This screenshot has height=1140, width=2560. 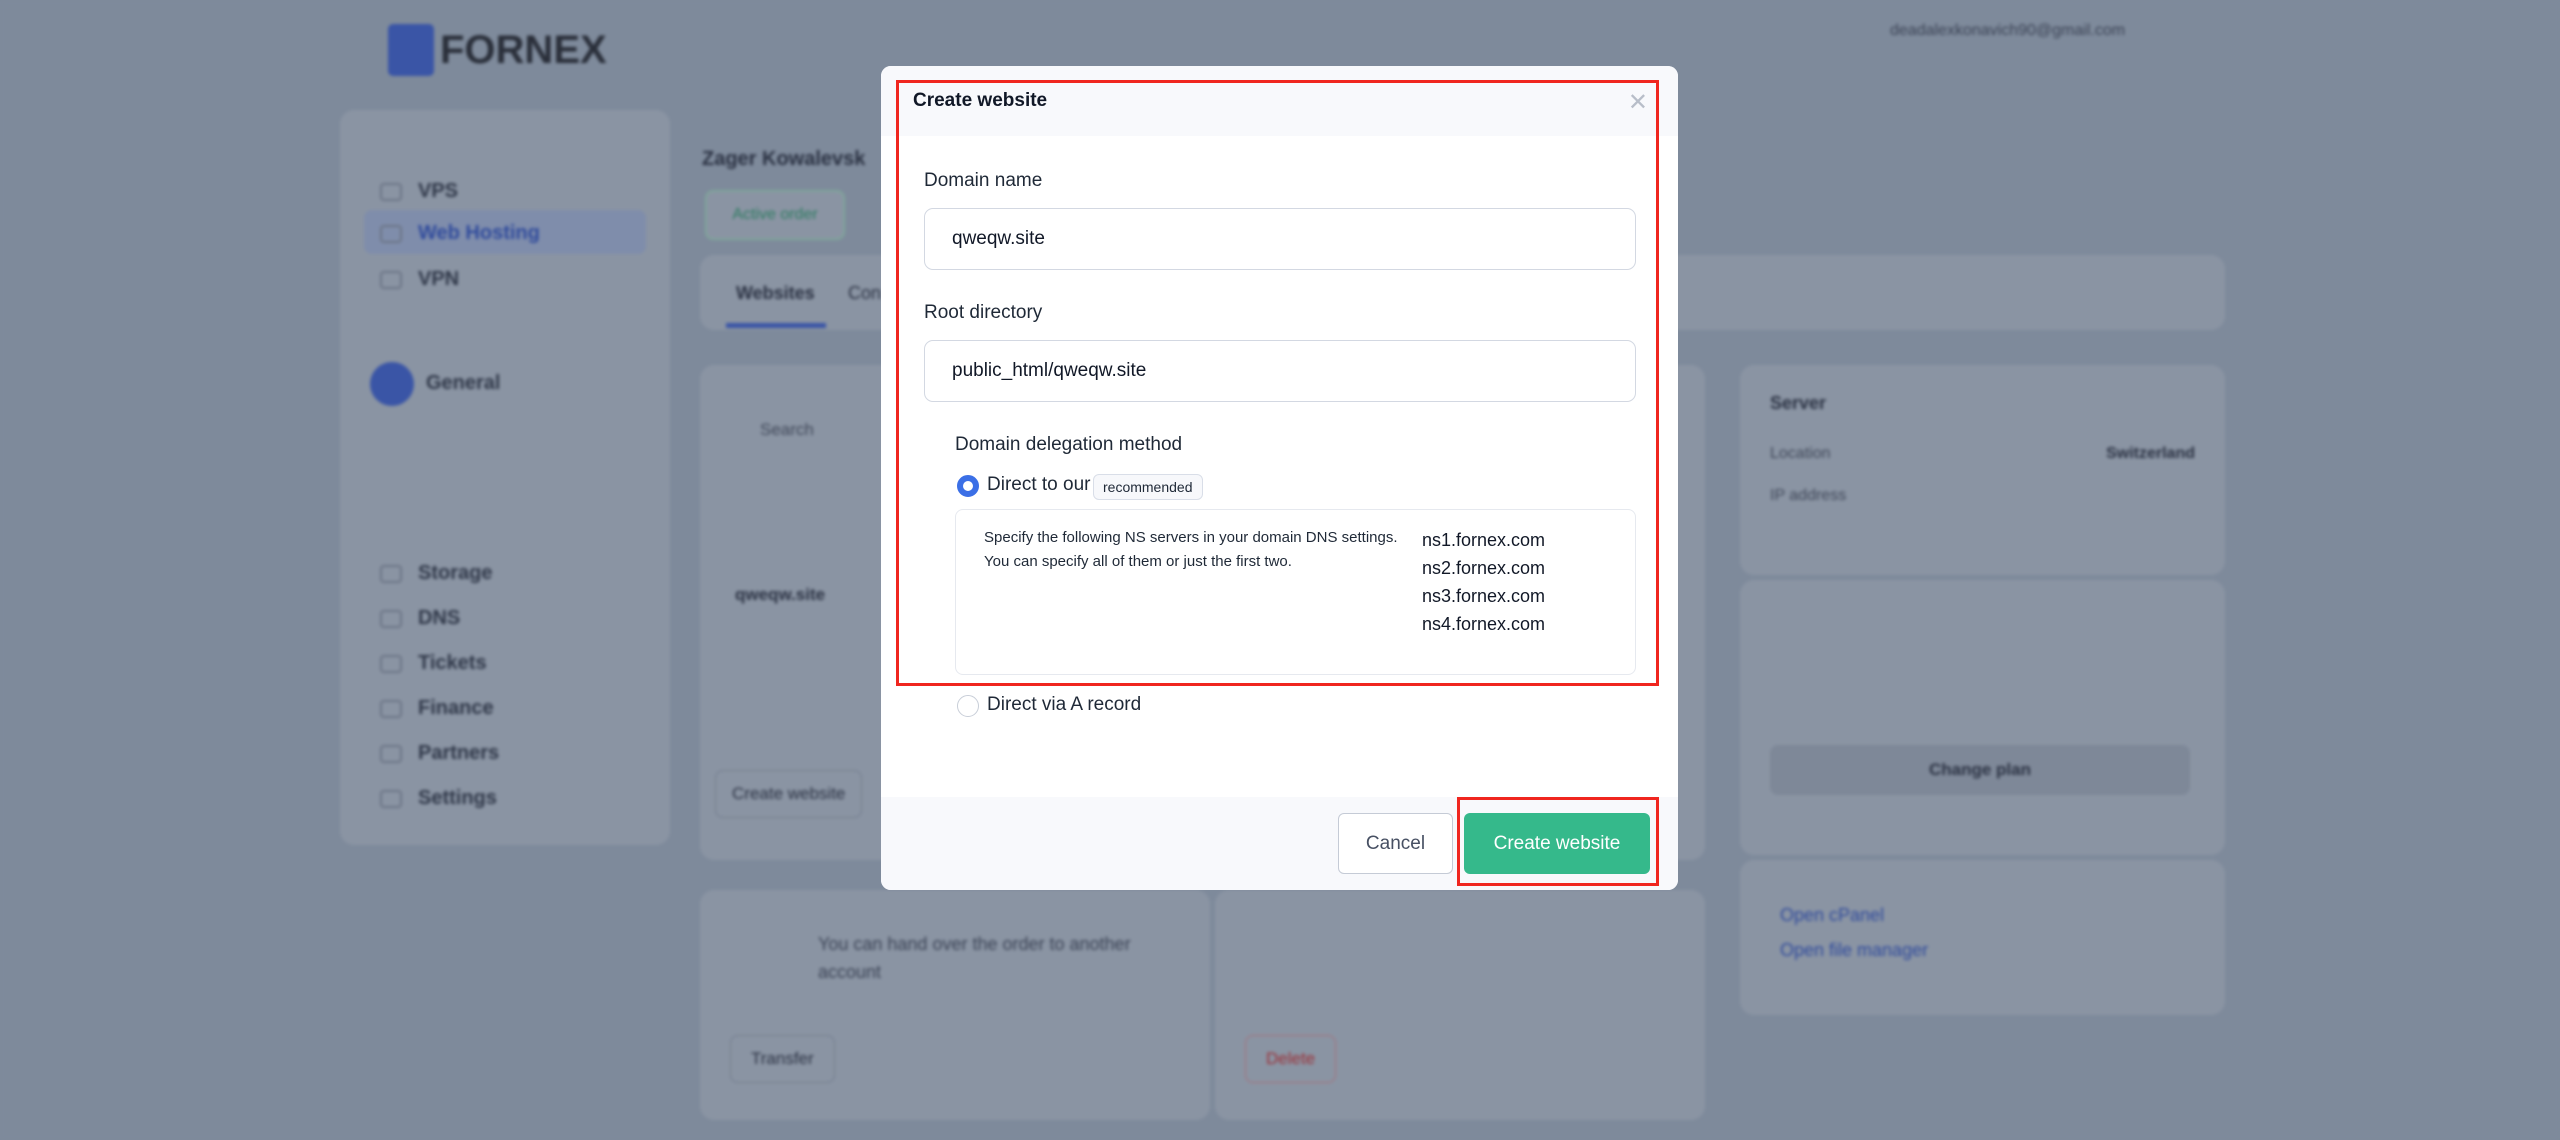 What do you see at coordinates (1484, 540) in the screenshot?
I see `ns-server: ns1.fornex.com` at bounding box center [1484, 540].